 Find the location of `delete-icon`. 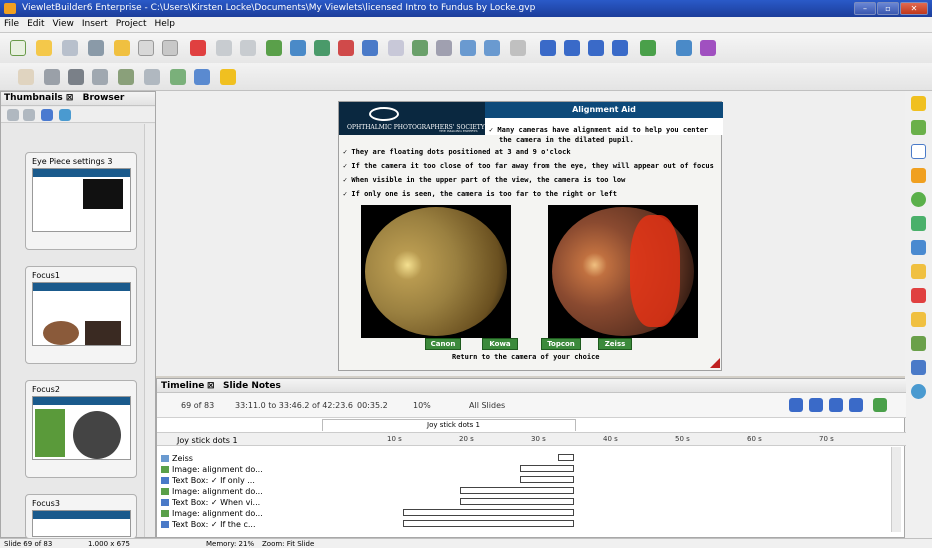

delete-icon is located at coordinates (198, 48).